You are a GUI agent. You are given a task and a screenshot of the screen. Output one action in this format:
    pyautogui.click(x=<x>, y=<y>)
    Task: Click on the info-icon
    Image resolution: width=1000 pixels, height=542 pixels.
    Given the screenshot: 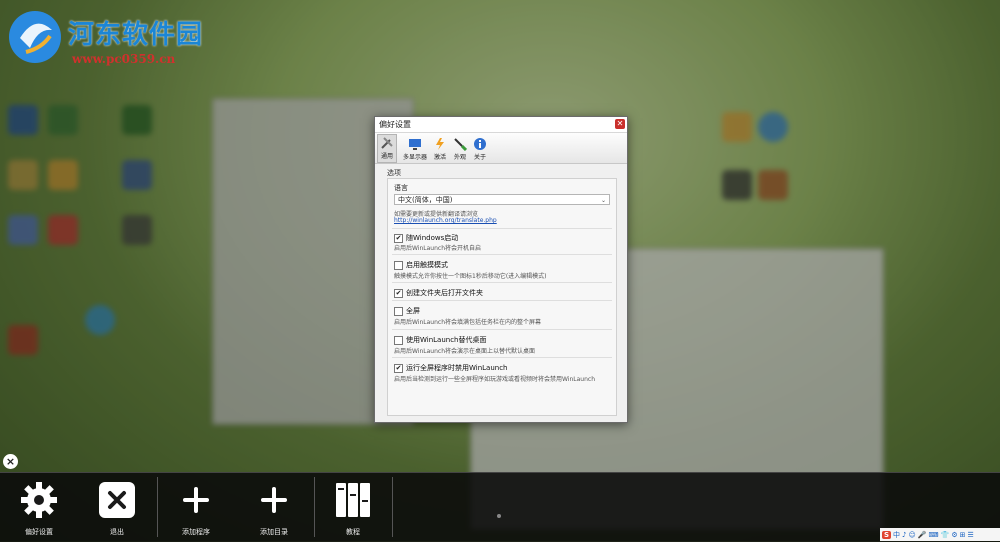 What is the action you would take?
    pyautogui.click(x=480, y=144)
    